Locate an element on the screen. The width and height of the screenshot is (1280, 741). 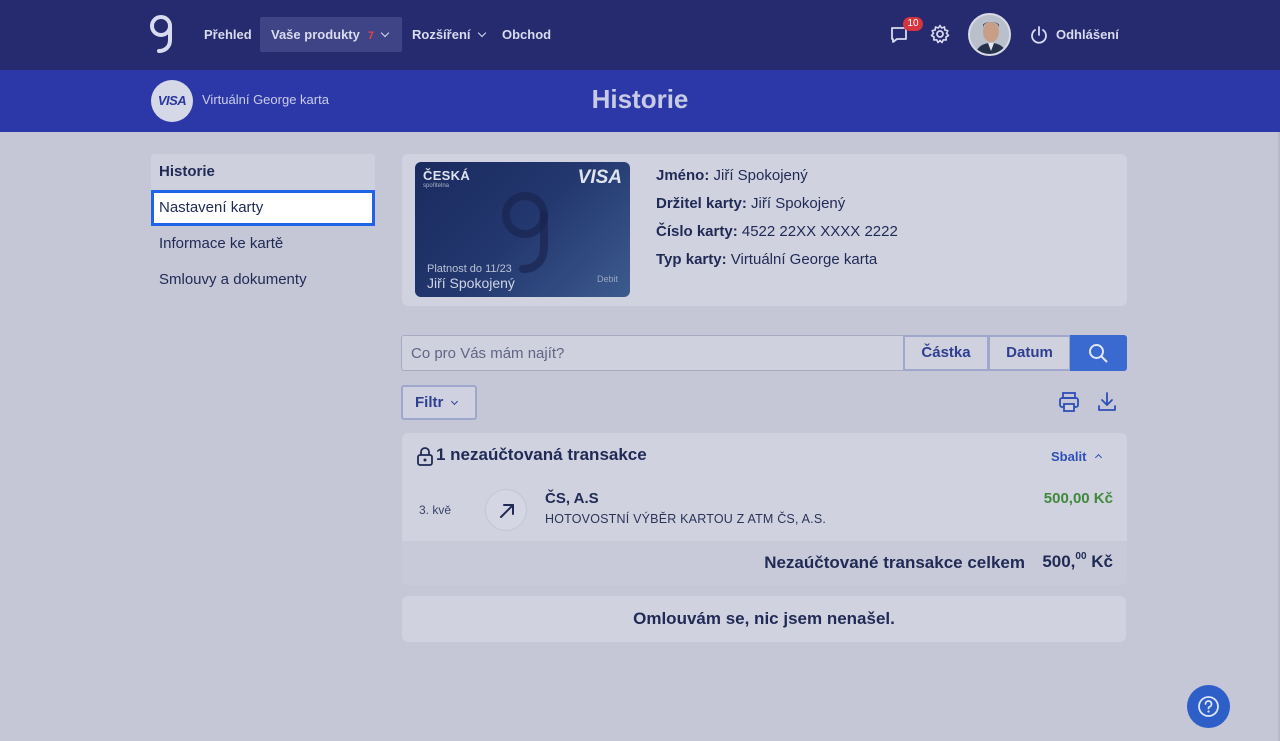
transaction-description: HOTOVOSTNÍ VÝBĚR KARTOU Z ATM ČS, A.S. is located at coordinates (686, 519).